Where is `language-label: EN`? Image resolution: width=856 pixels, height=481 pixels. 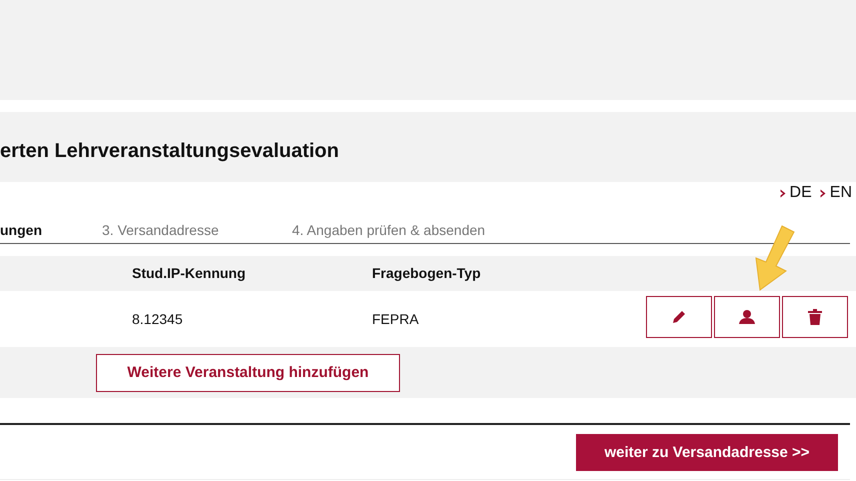 language-label: EN is located at coordinates (841, 193).